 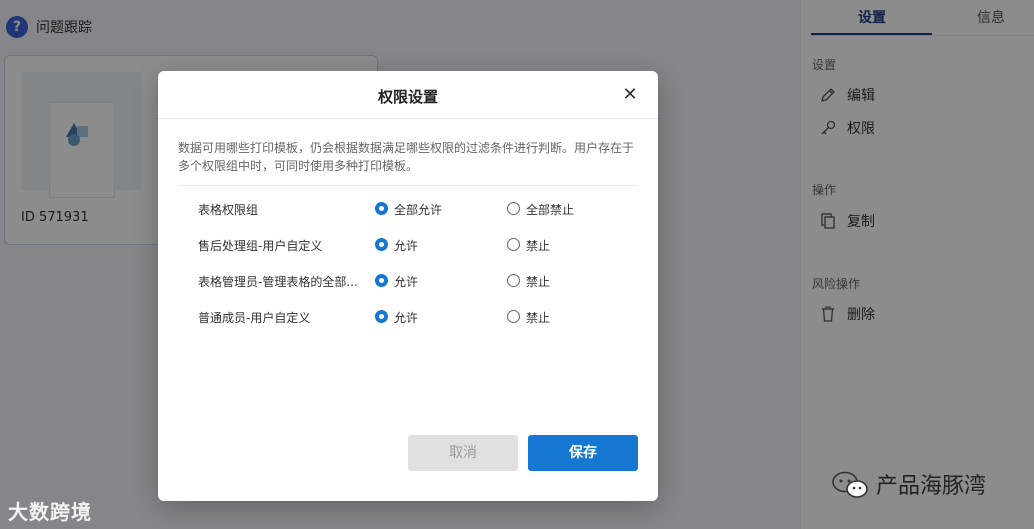 What do you see at coordinates (228, 210) in the screenshot?
I see `permission-group-name: 表格权限组` at bounding box center [228, 210].